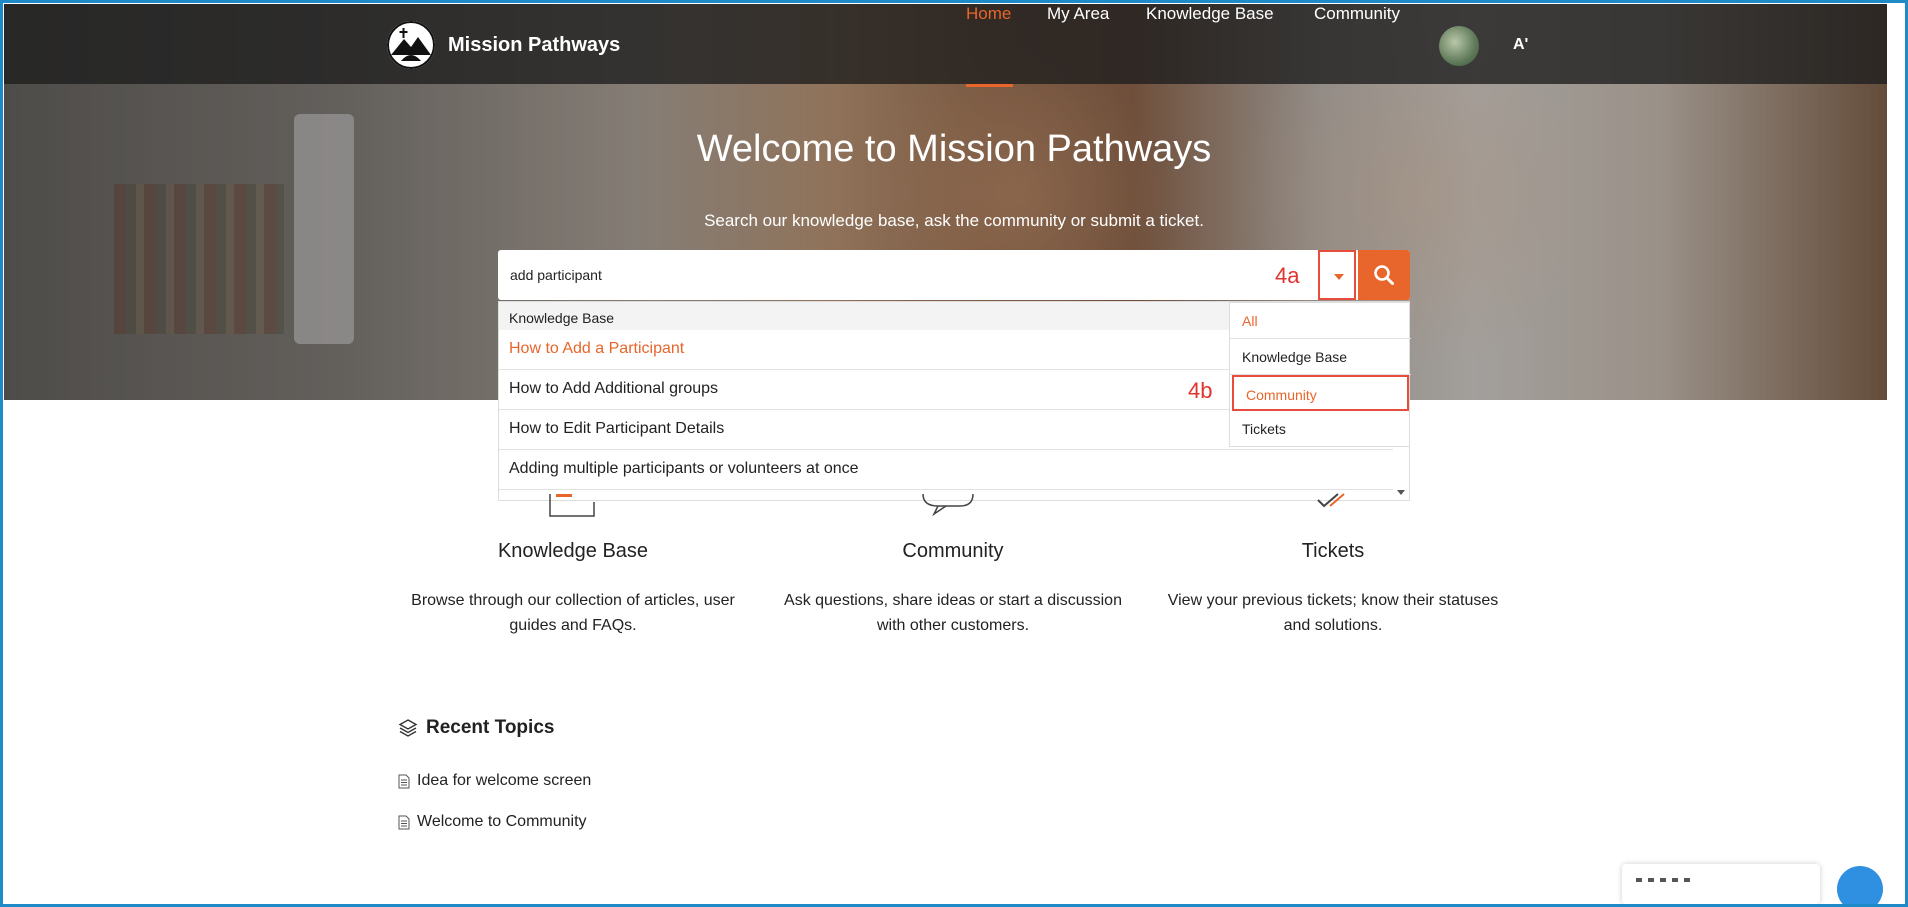  Describe the element at coordinates (1331, 500) in the screenshot. I see `tickets-icon` at that location.